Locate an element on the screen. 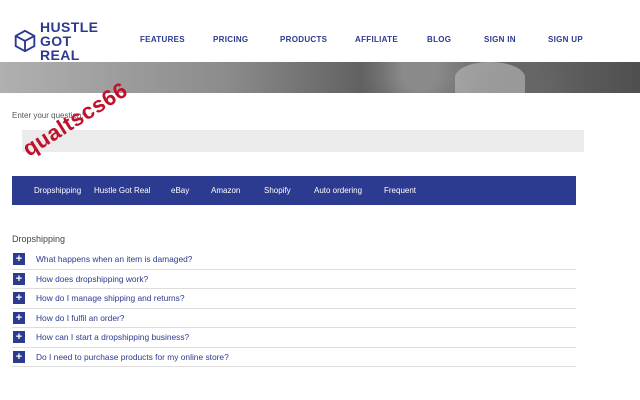 This screenshot has height=400, width=640. faq-item: + How does dropshipping work? is located at coordinates (294, 279).